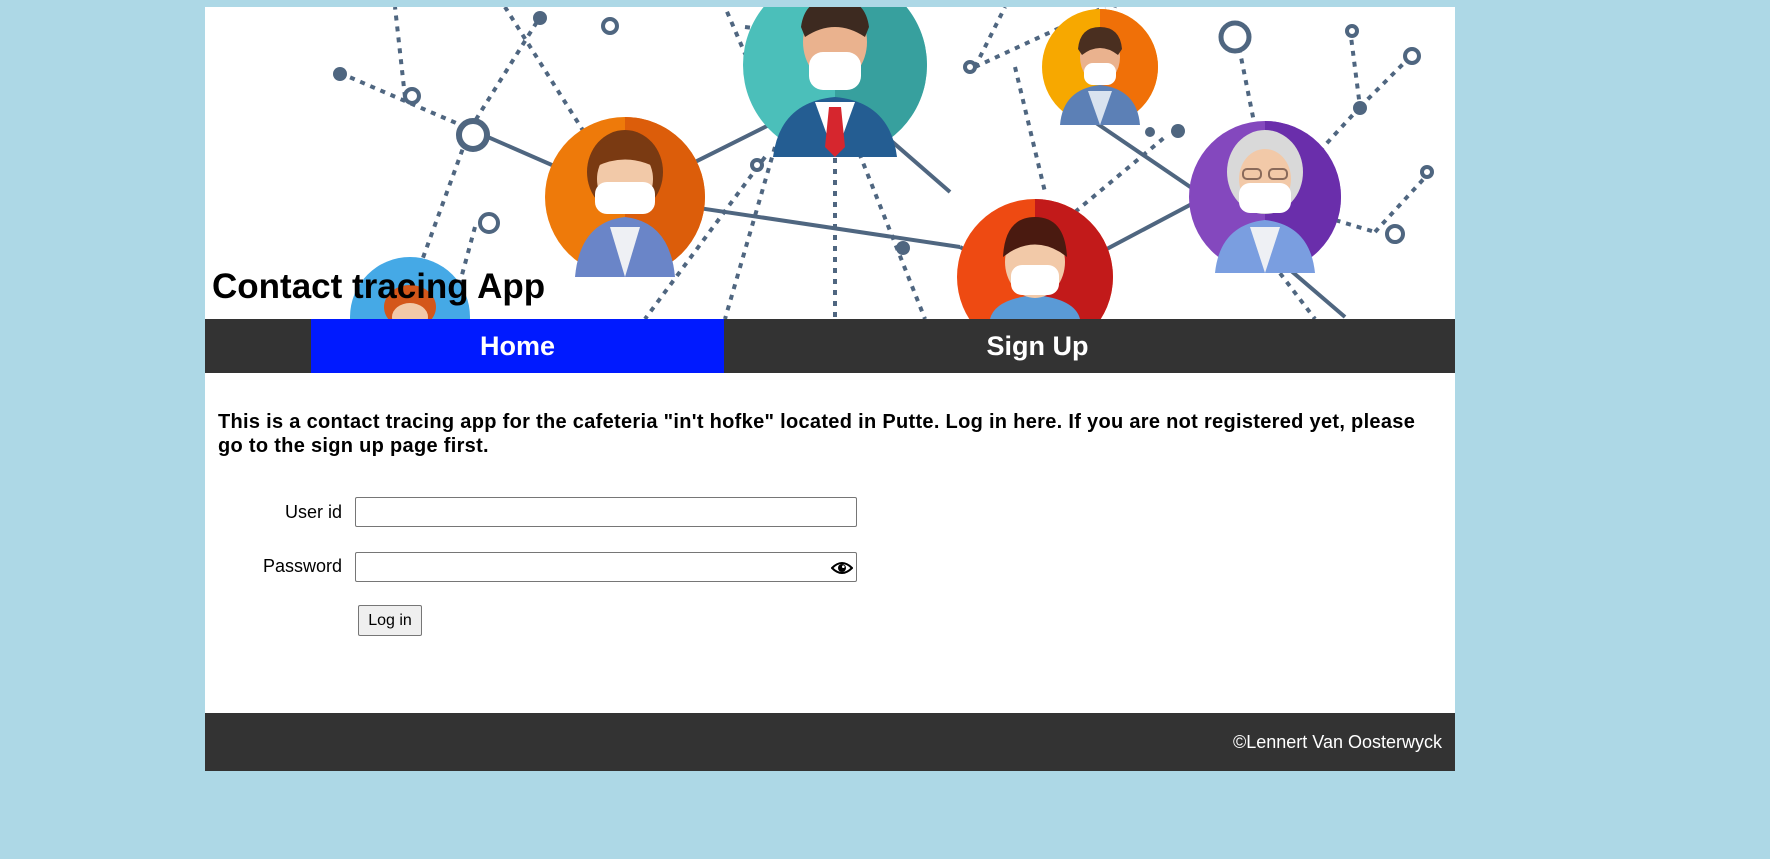 The image size is (1770, 859). What do you see at coordinates (1035, 259) in the screenshot?
I see `avatar-young-man` at bounding box center [1035, 259].